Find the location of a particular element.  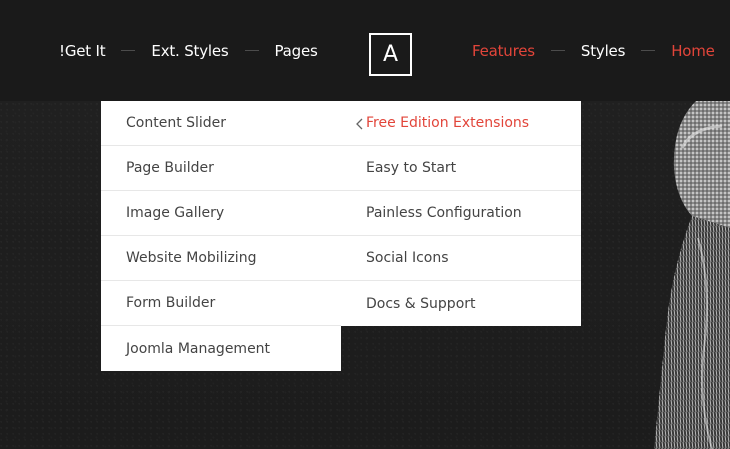

menu-item-website-mobilizing: Website Mobilizing is located at coordinates (221, 258).